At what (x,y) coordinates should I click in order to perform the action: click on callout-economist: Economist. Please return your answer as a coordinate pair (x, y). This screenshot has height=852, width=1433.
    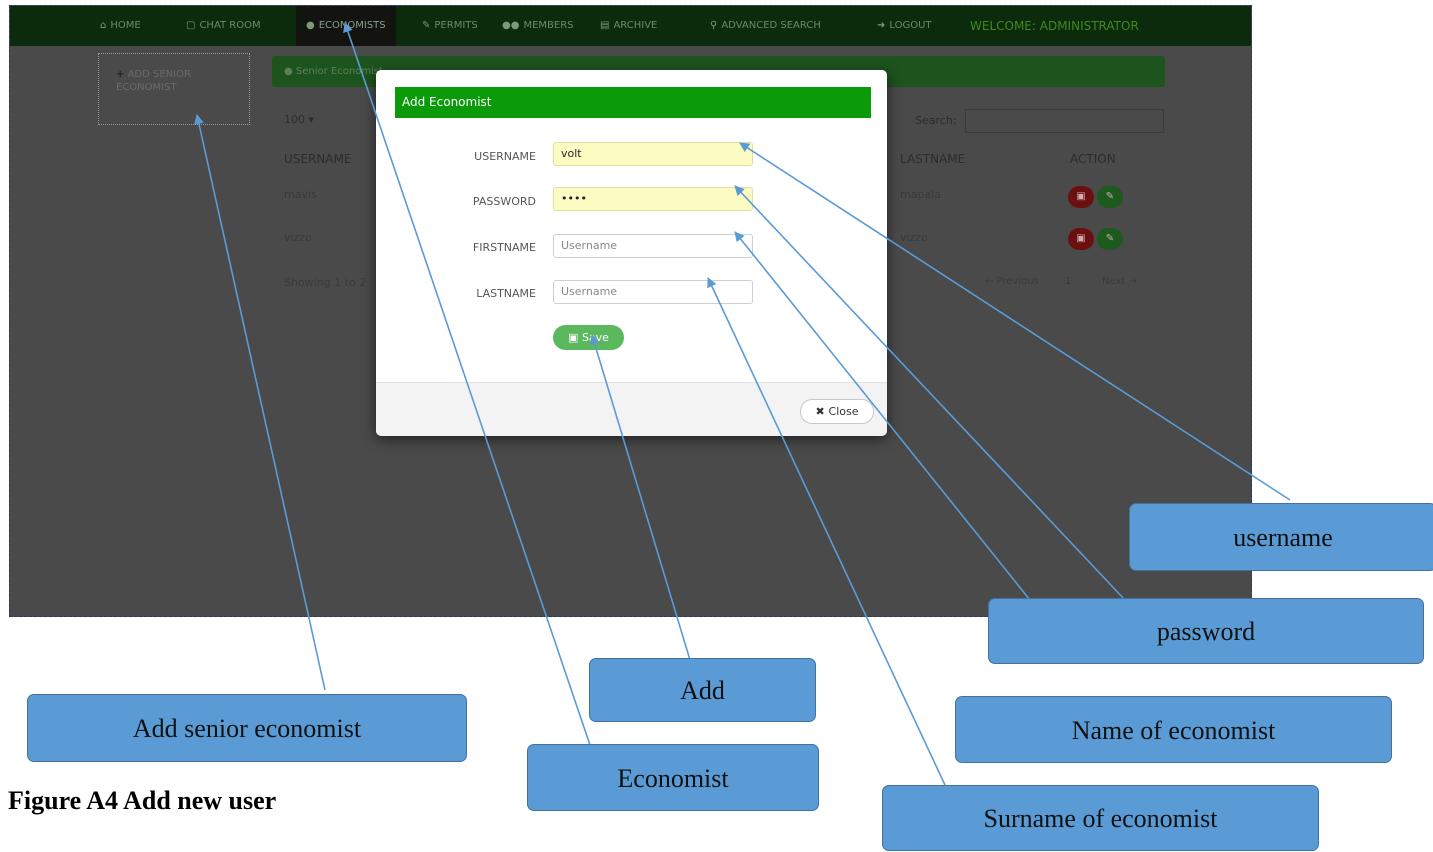
    Looking at the image, I should click on (673, 777).